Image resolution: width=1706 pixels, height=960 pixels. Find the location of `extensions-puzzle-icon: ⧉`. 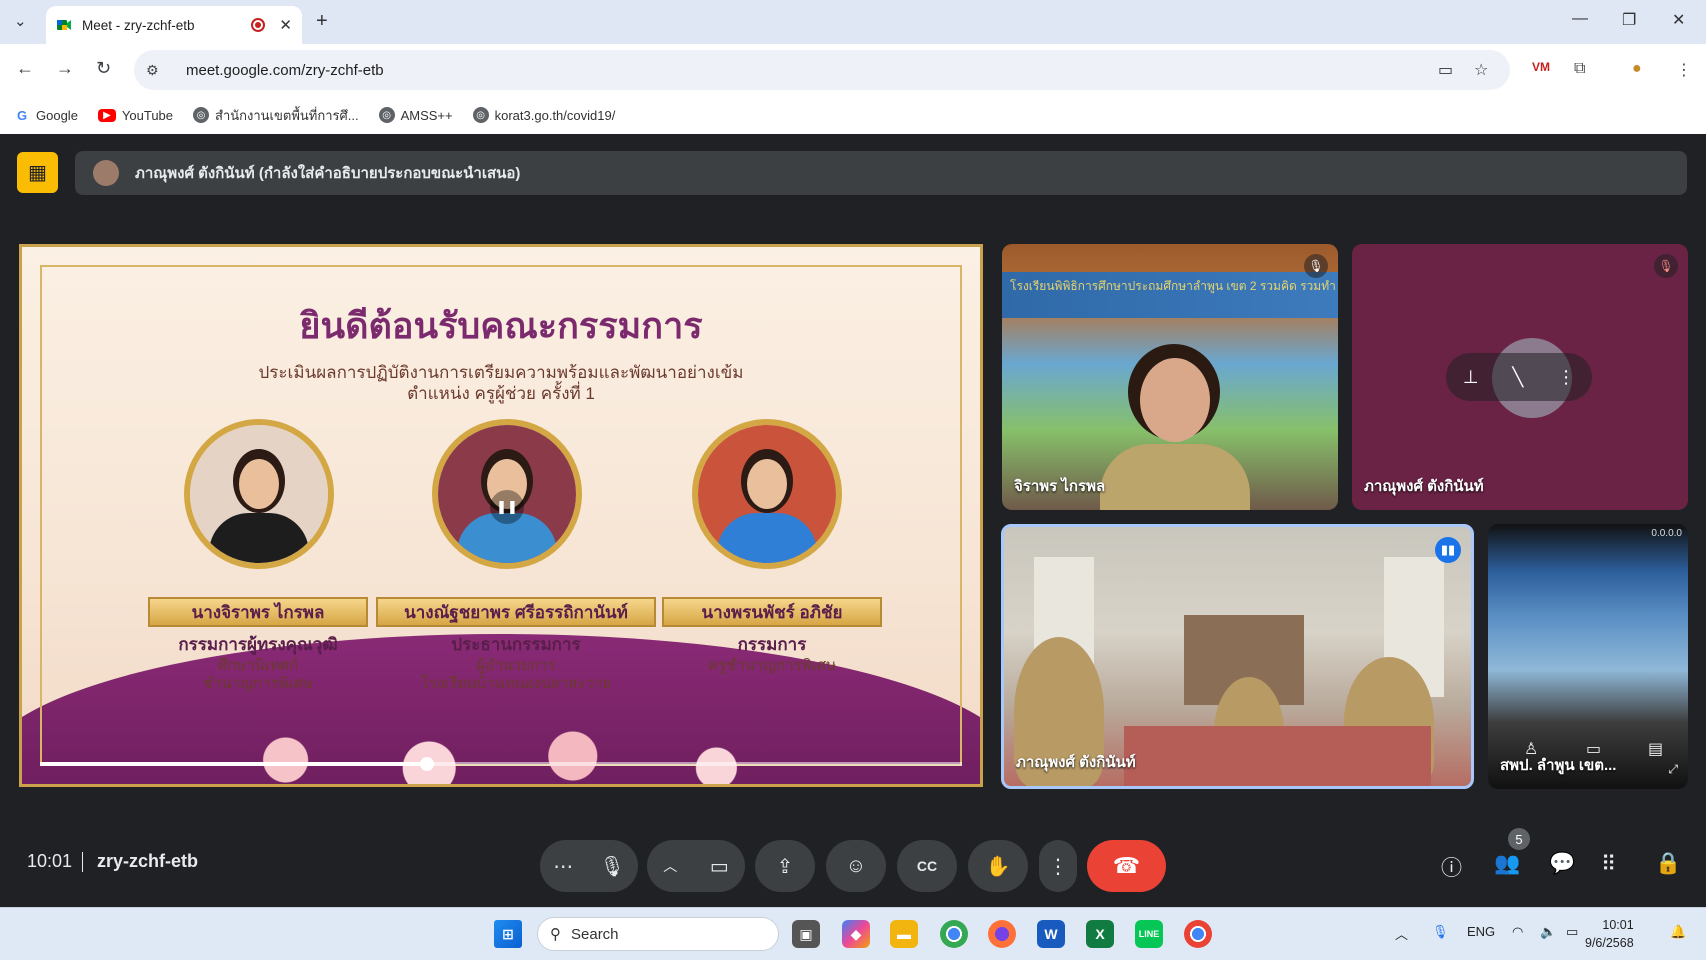

extensions-puzzle-icon: ⧉ is located at coordinates (1579, 69).